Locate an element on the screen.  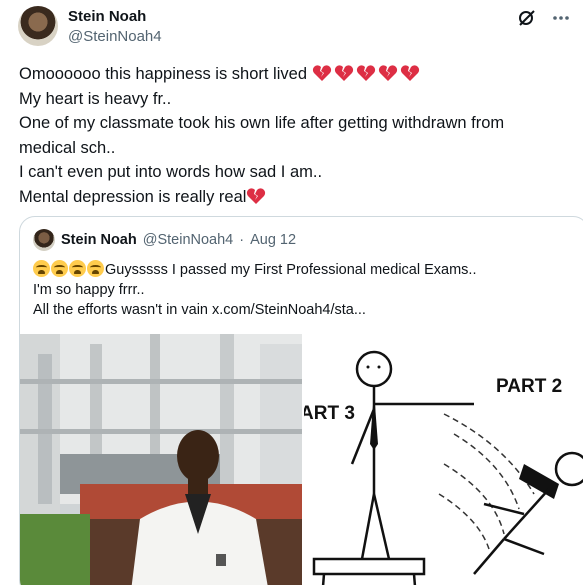
quoted-date: Aug 12 is located at coordinates (273, 240).